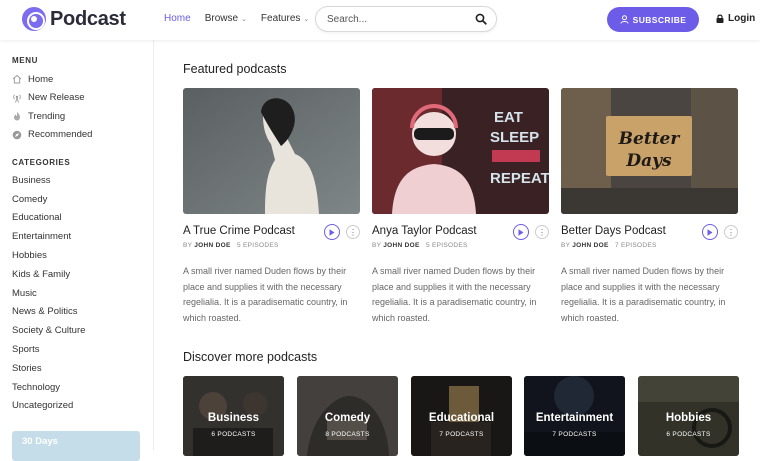 The height and width of the screenshot is (461, 760). Describe the element at coordinates (48, 312) in the screenshot. I see `sidebar-category: News & Politics` at that location.